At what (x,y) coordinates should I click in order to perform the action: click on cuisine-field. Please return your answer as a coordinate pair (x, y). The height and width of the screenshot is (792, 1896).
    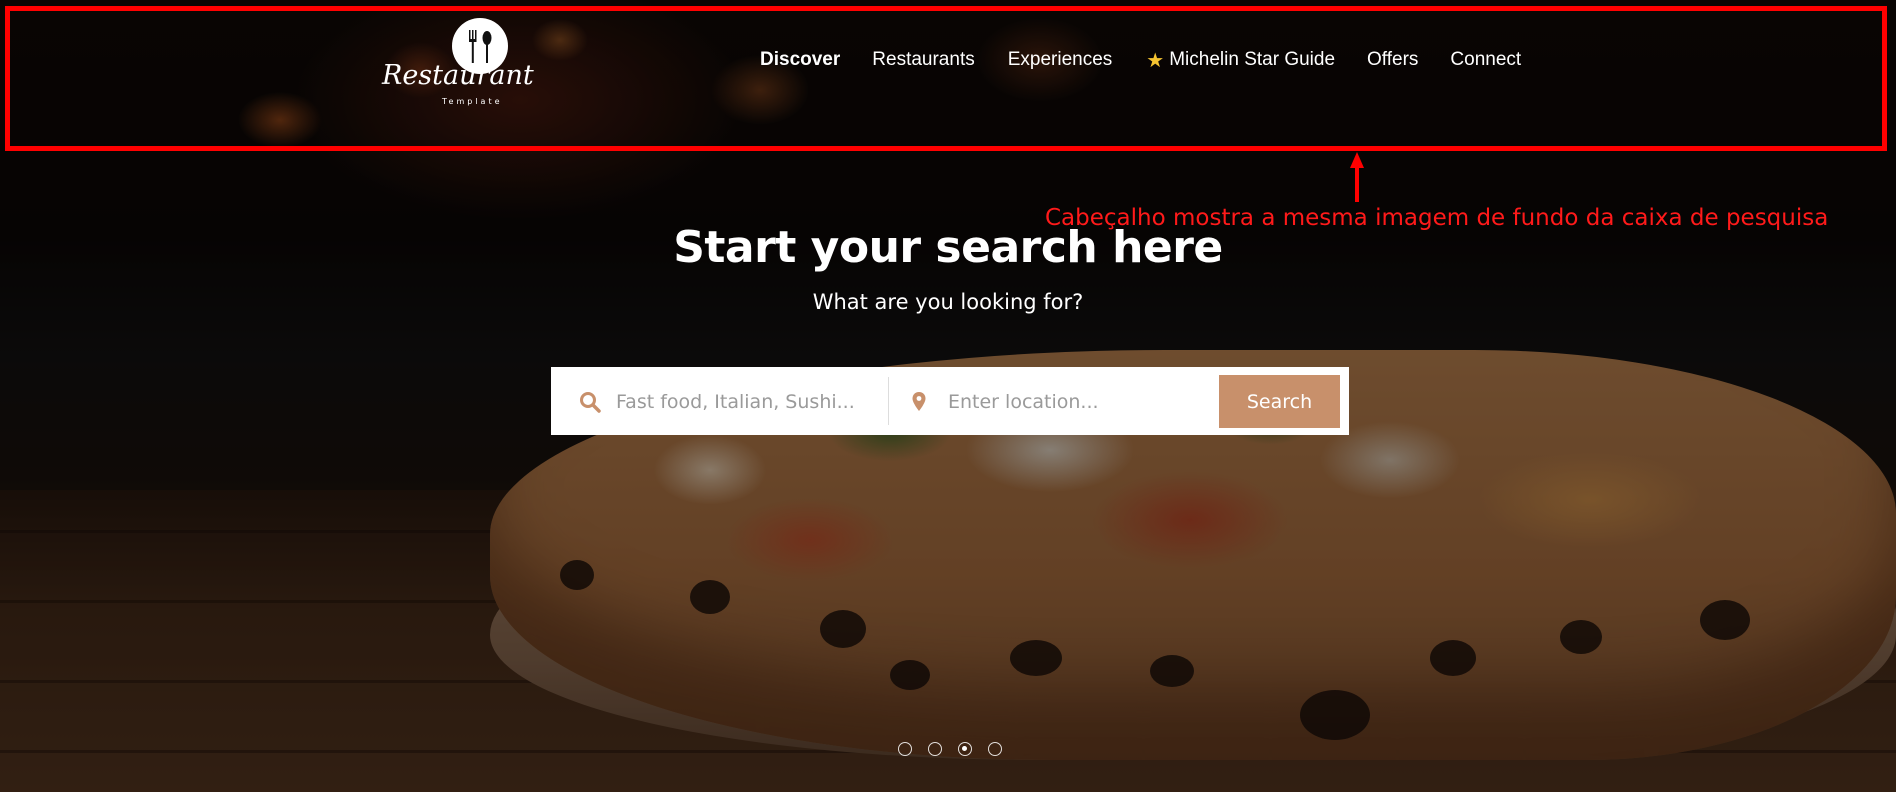
    Looking at the image, I should click on (719, 401).